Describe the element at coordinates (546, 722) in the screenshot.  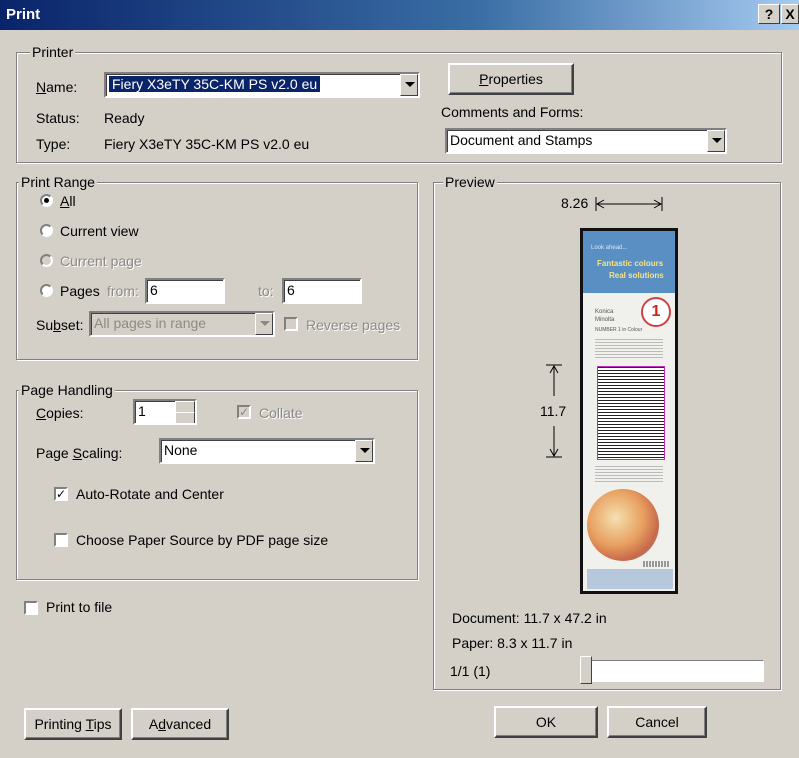
I see `ok-button: OK` at that location.